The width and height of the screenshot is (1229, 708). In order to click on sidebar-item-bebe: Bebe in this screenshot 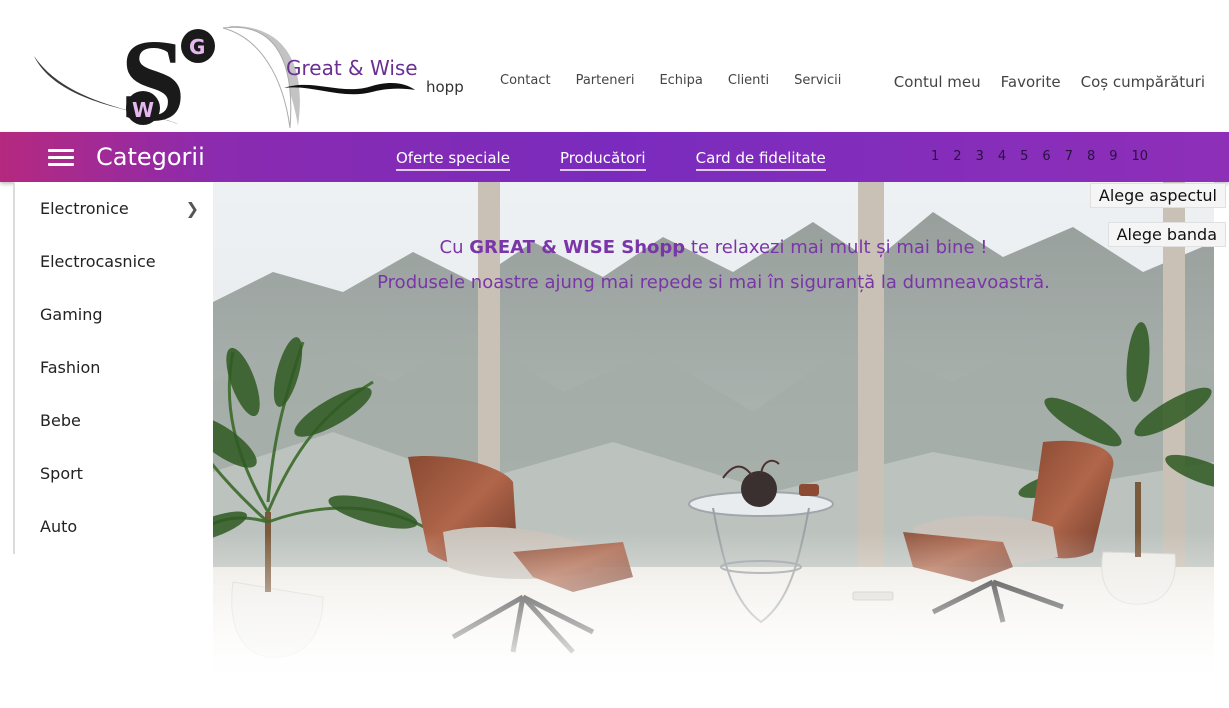, I will do `click(114, 420)`.